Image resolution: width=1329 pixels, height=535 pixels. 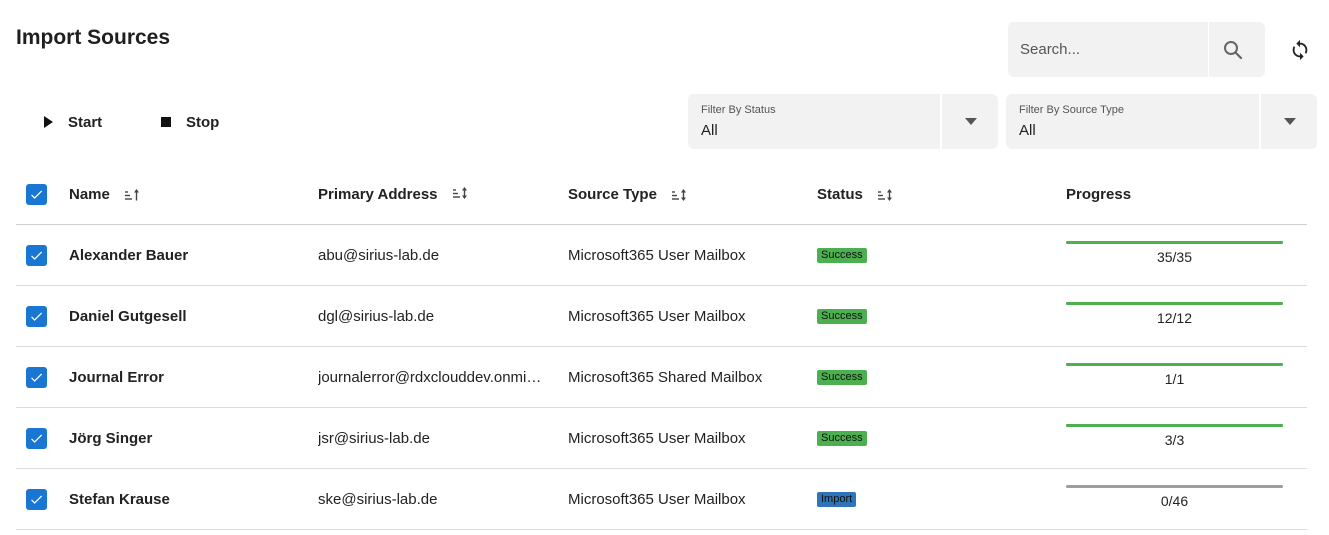 What do you see at coordinates (376, 316) in the screenshot?
I see `row-address: dgl@sirius-lab.de` at bounding box center [376, 316].